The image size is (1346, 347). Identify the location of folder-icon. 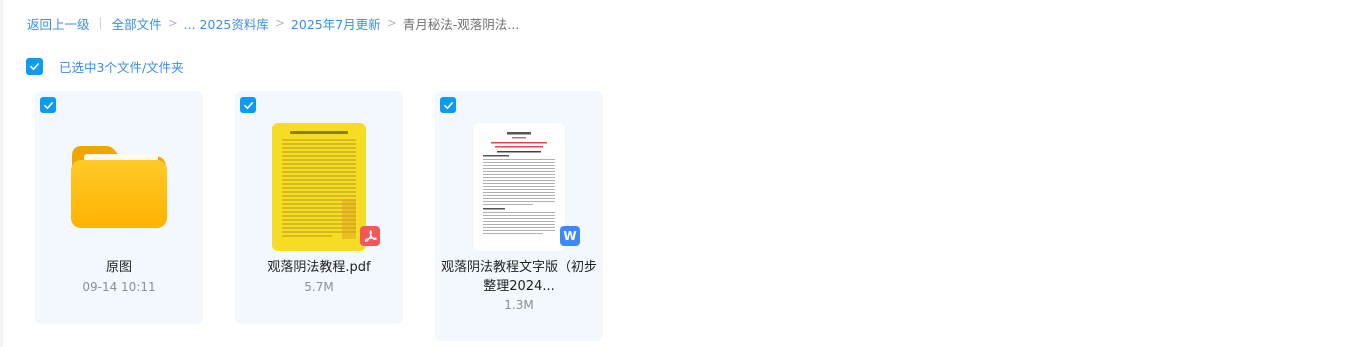
(119, 187).